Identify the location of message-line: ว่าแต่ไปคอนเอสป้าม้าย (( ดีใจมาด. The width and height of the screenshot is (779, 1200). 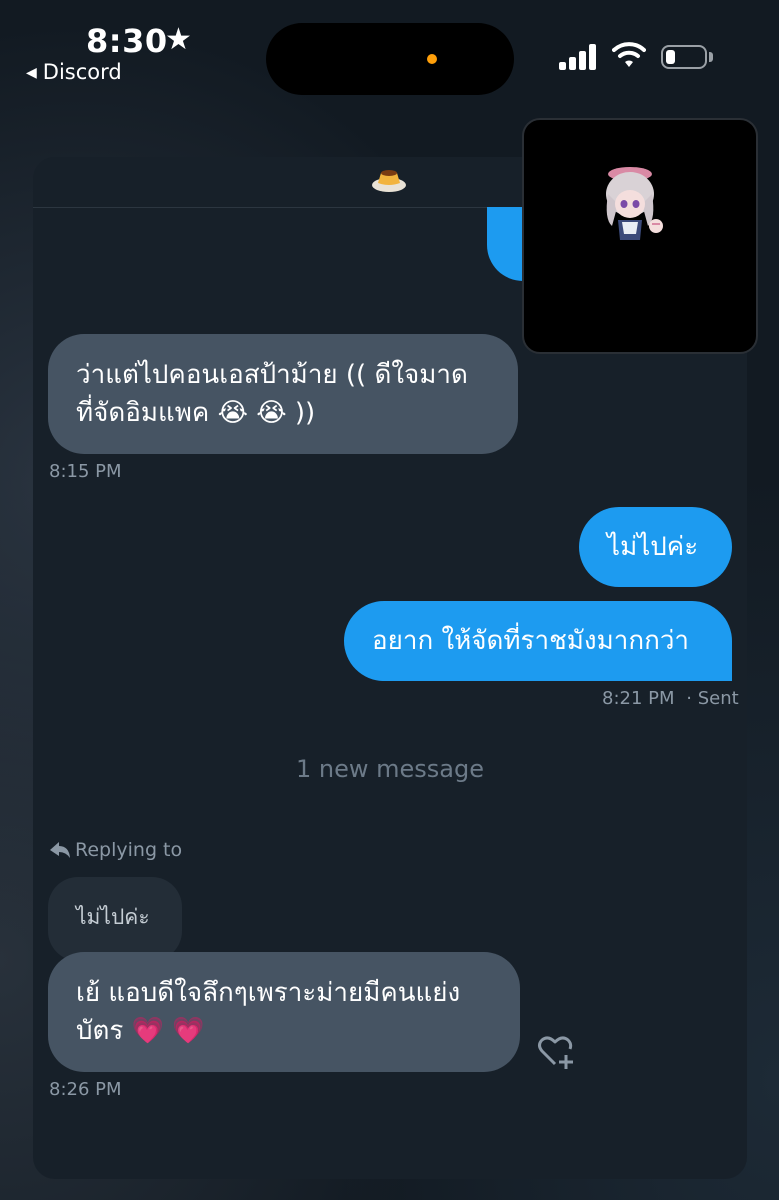
(272, 375).